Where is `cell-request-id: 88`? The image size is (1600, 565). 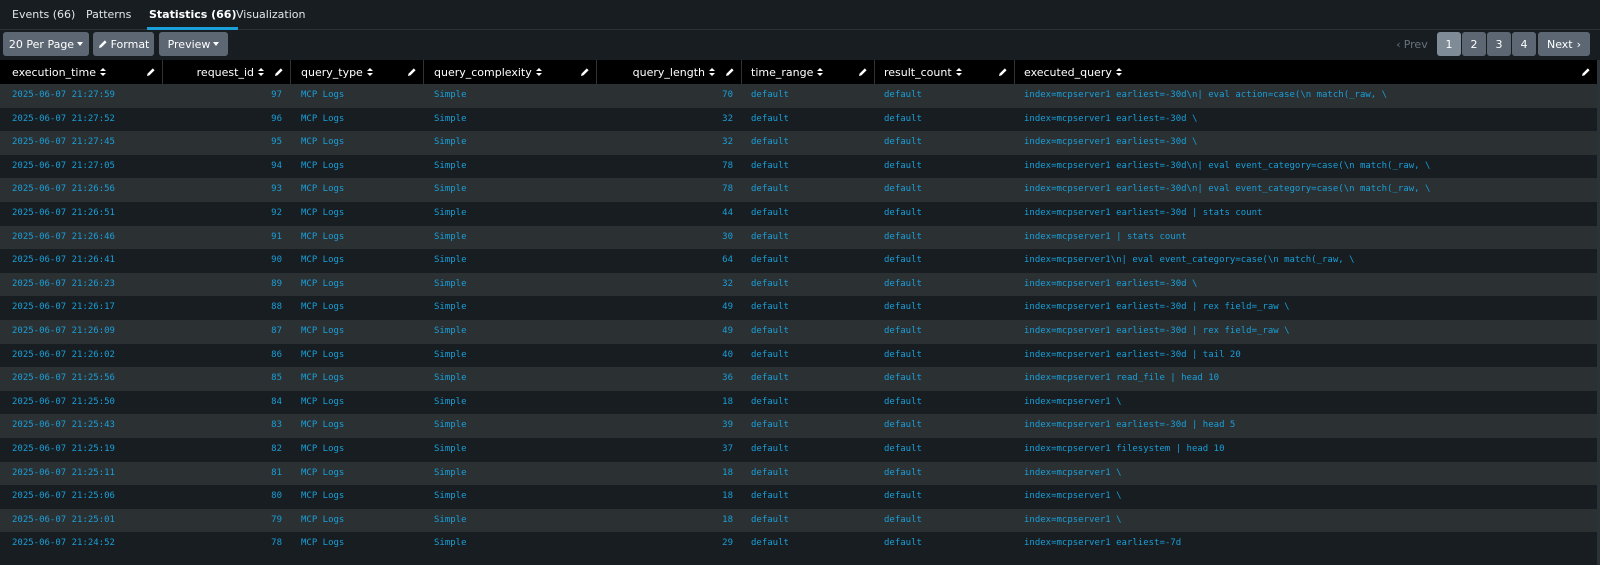
cell-request-id: 88 is located at coordinates (222, 308).